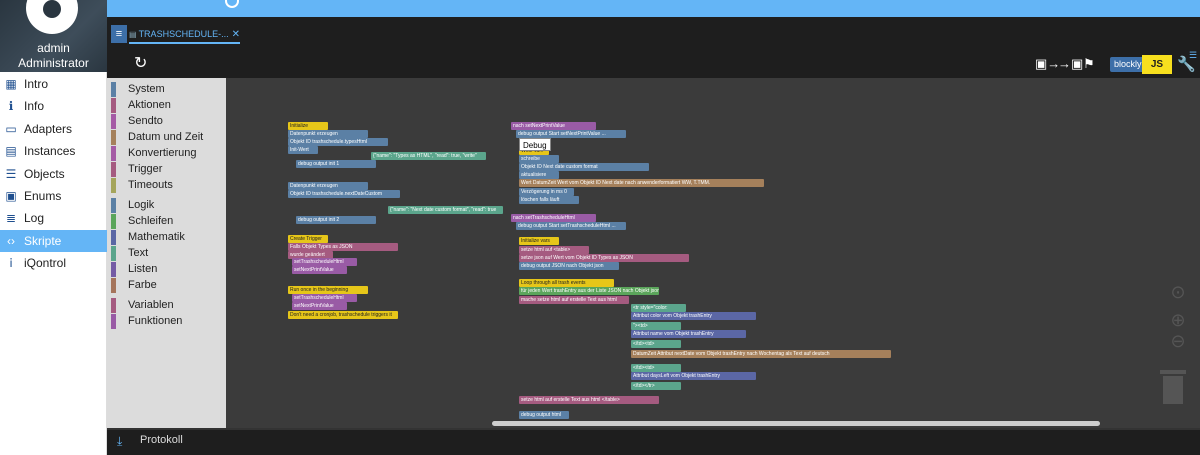 The width and height of the screenshot is (1200, 455). Describe the element at coordinates (142, 185) in the screenshot. I see `category-timeouts: Timeouts` at that location.